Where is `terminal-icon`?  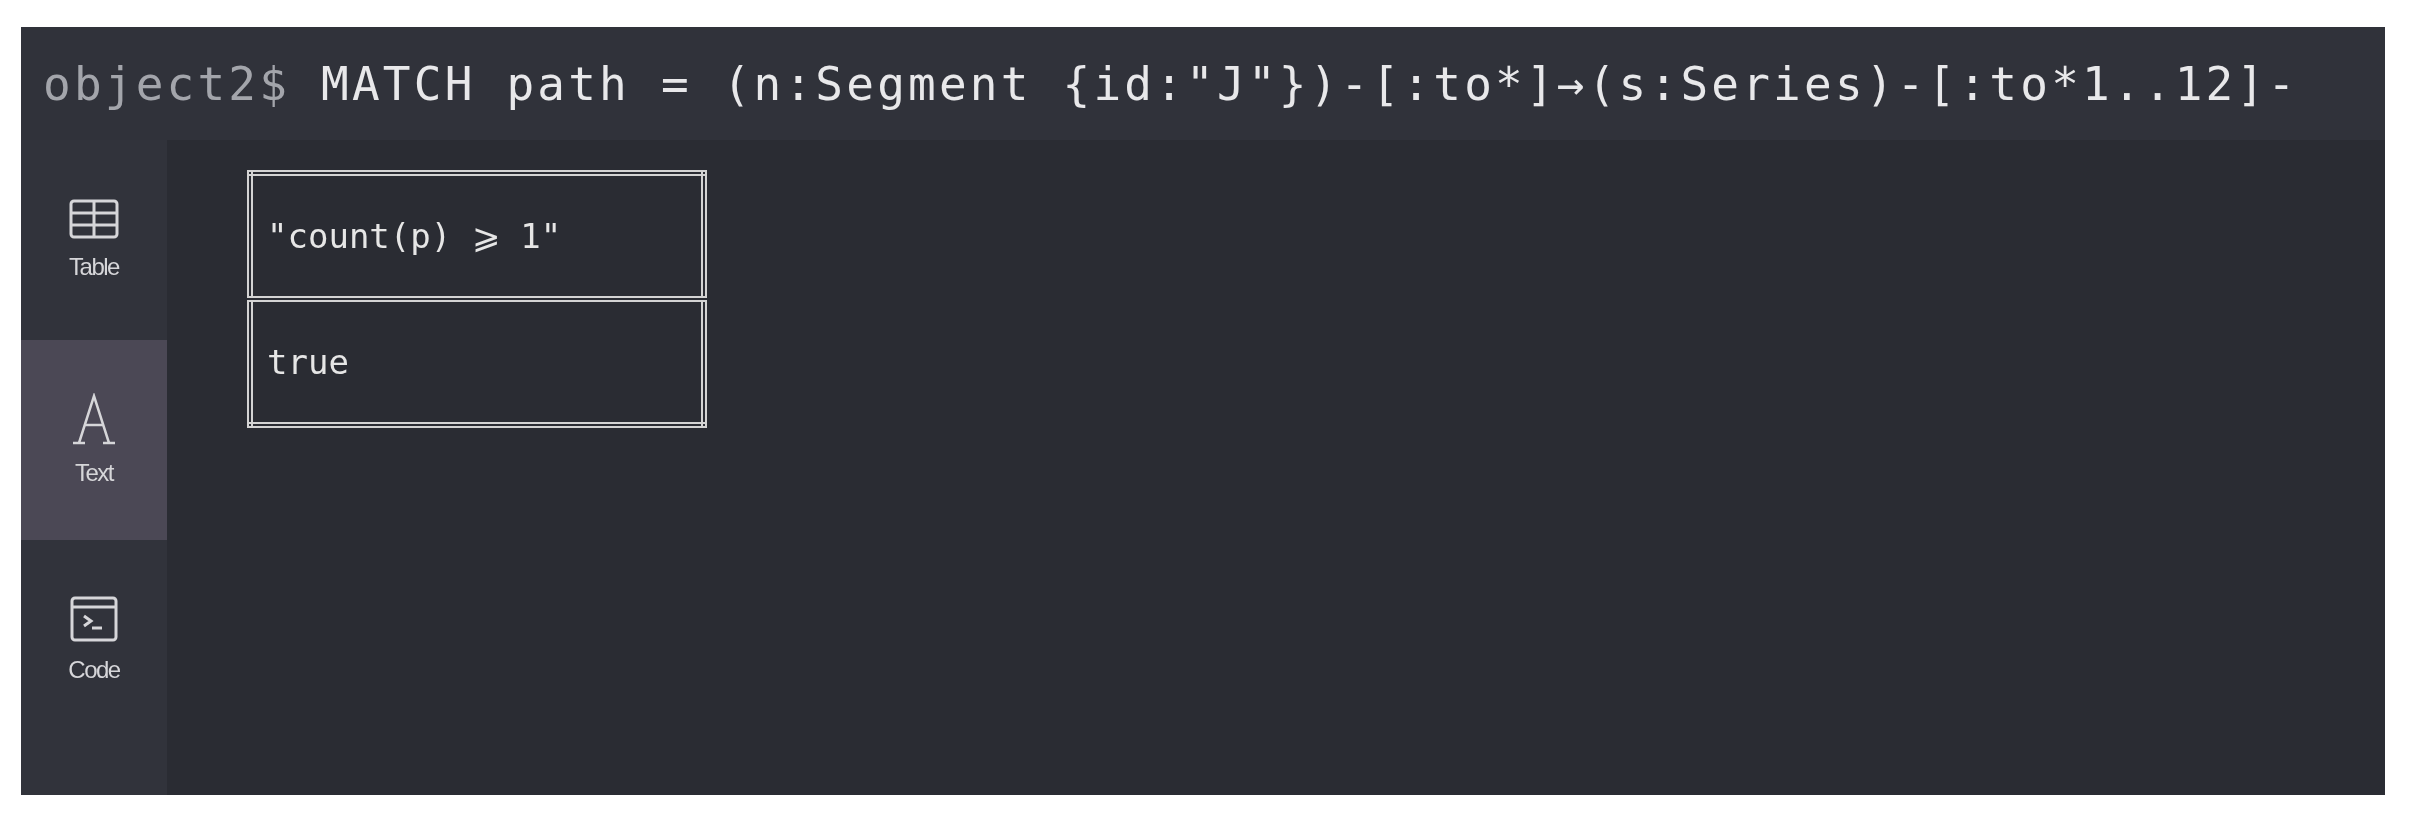
terminal-icon is located at coordinates (94, 619).